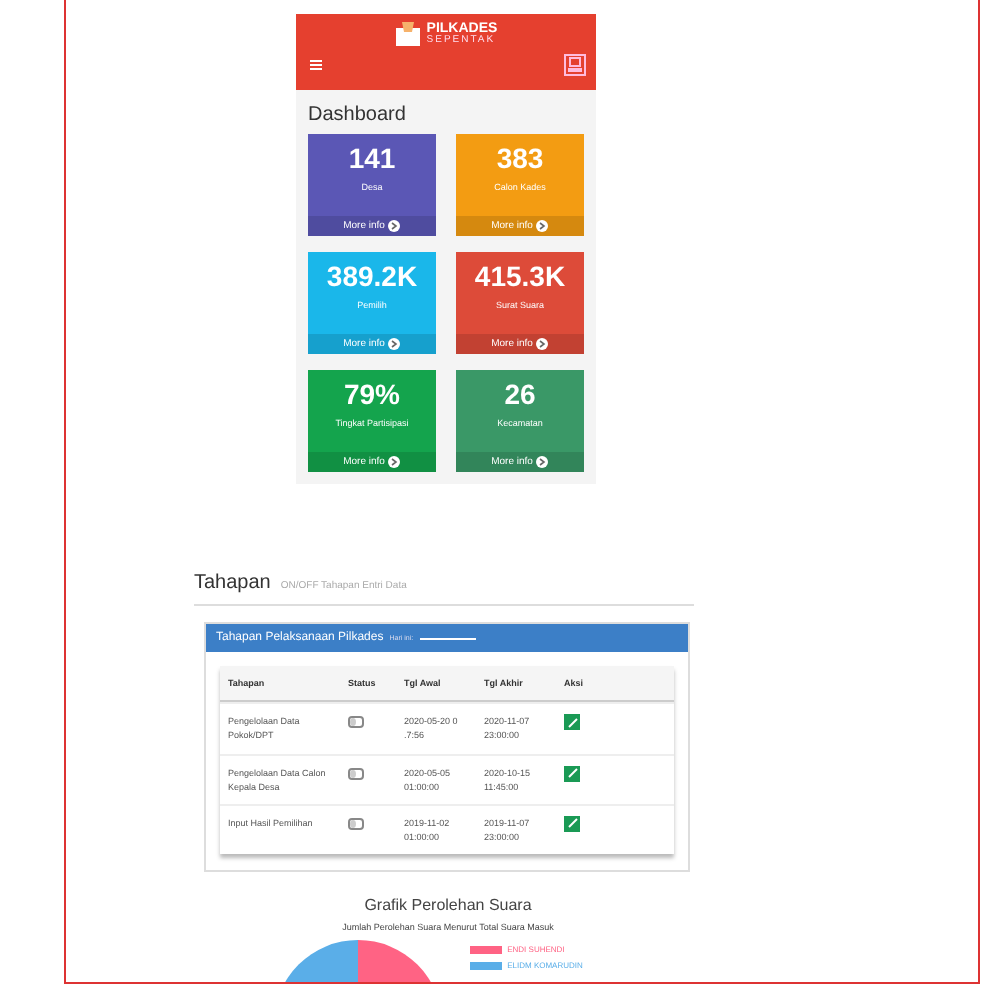 This screenshot has width=988, height=988. What do you see at coordinates (372, 394) in the screenshot?
I see `stat-value: 79%` at bounding box center [372, 394].